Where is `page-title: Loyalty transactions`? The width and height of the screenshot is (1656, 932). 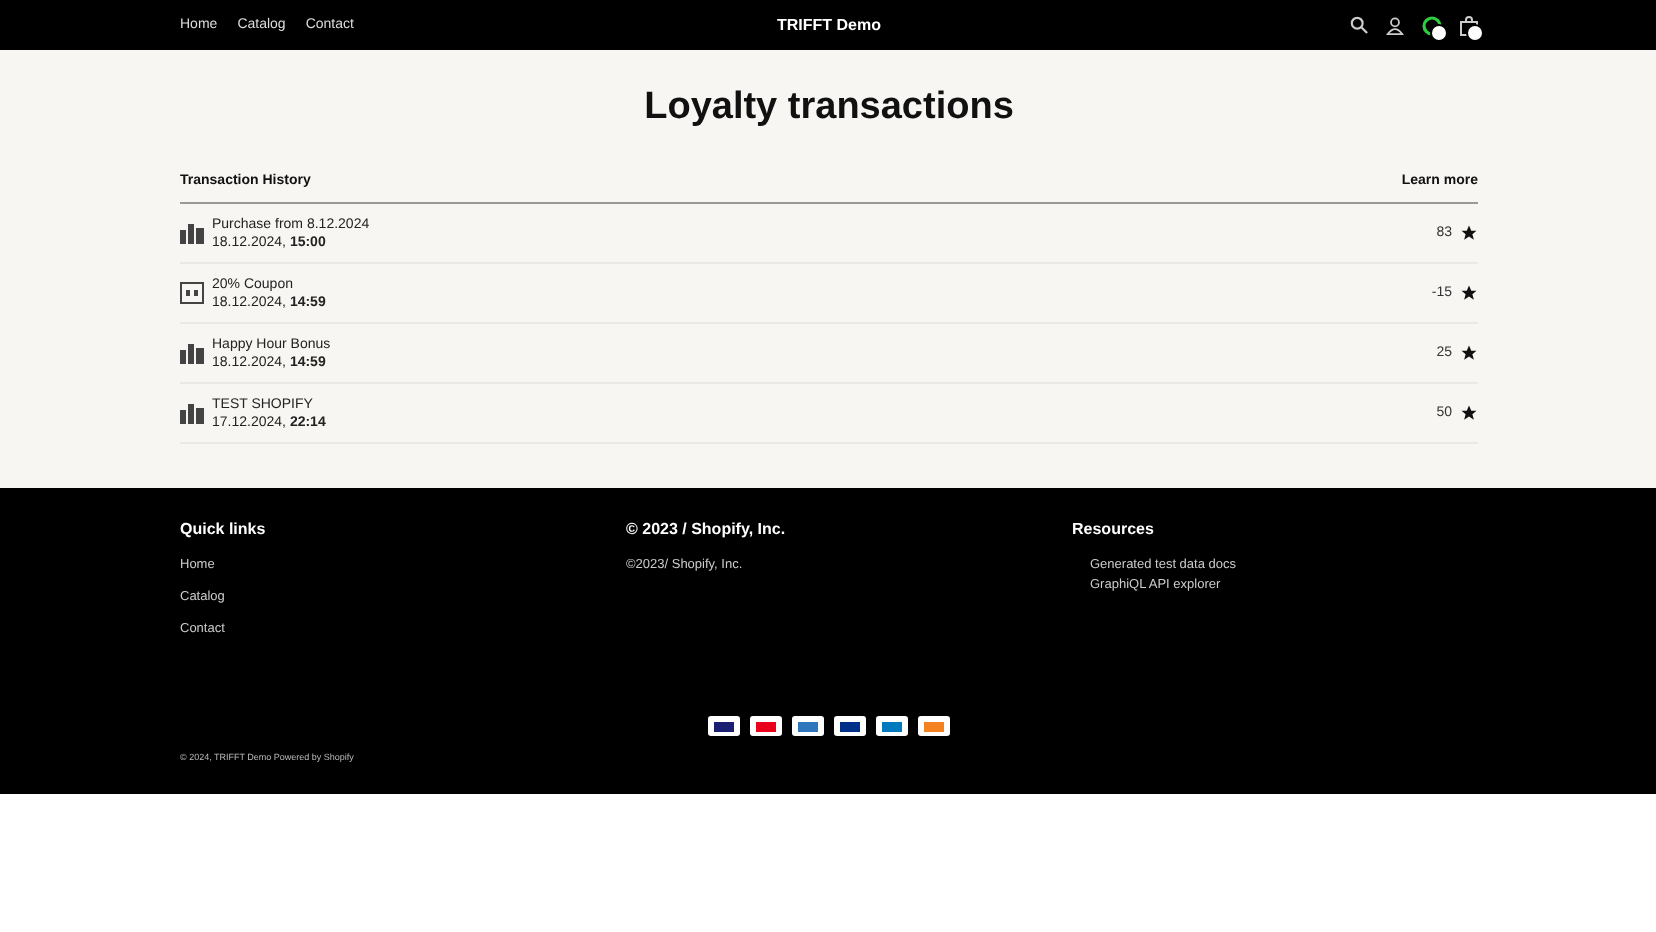 page-title: Loyalty transactions is located at coordinates (829, 108).